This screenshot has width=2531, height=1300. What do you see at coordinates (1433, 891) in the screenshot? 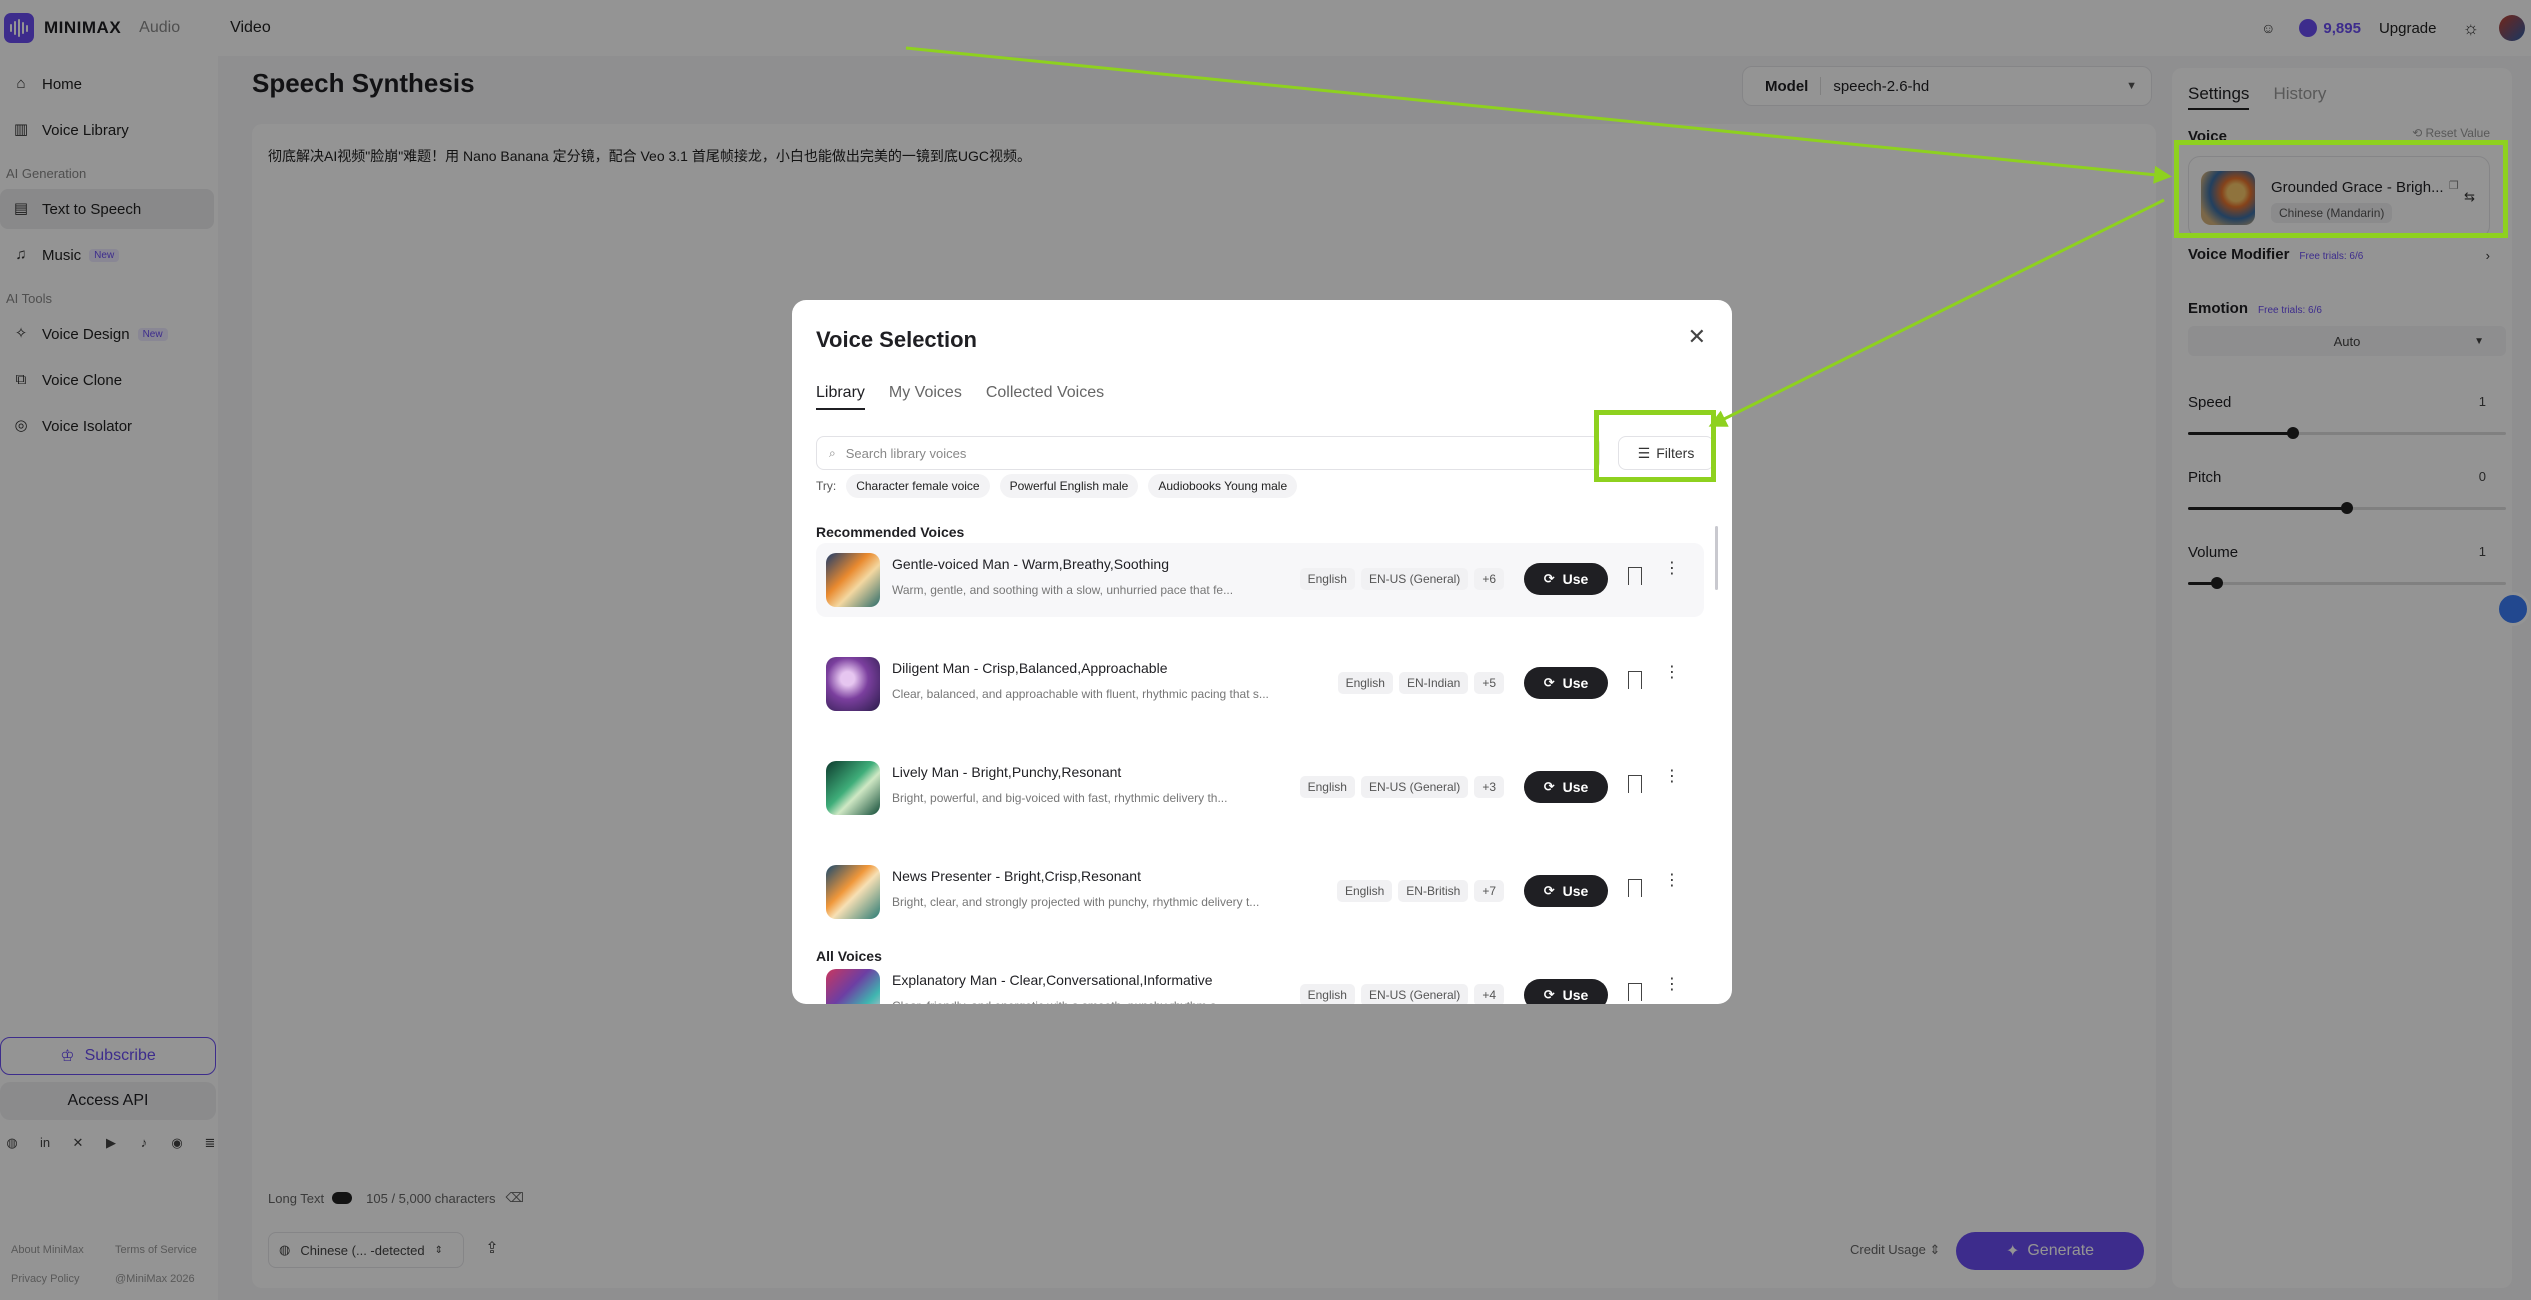
I see `voice-tag: EN-British` at bounding box center [1433, 891].